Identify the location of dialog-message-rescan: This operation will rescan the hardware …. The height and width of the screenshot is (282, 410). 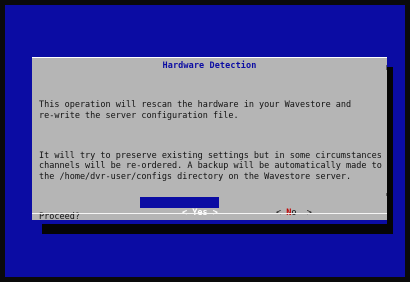
(195, 110).